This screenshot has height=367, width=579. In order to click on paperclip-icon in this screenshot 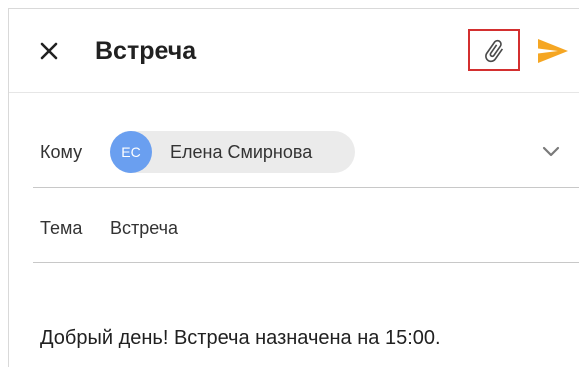, I will do `click(494, 51)`.